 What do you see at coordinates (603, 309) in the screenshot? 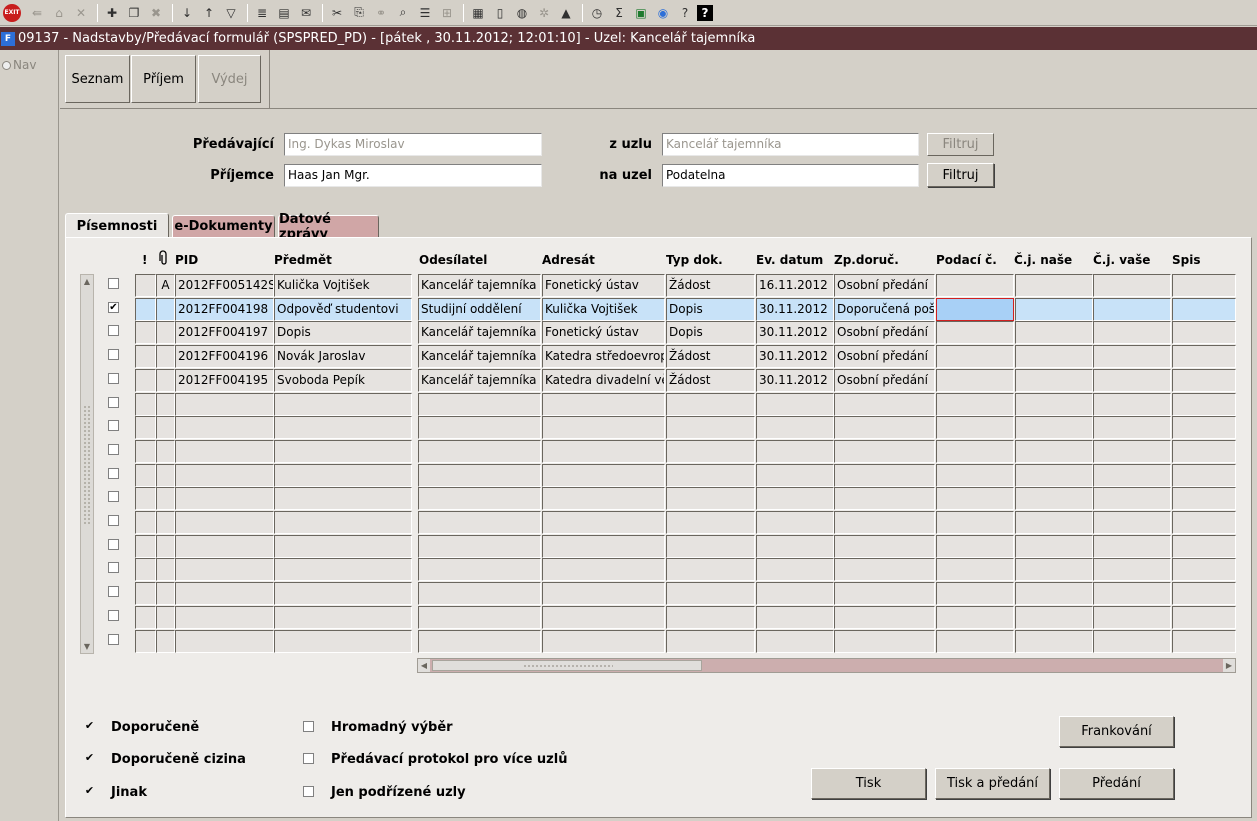
I see `cell-adresat: Kulička Vojtišek` at bounding box center [603, 309].